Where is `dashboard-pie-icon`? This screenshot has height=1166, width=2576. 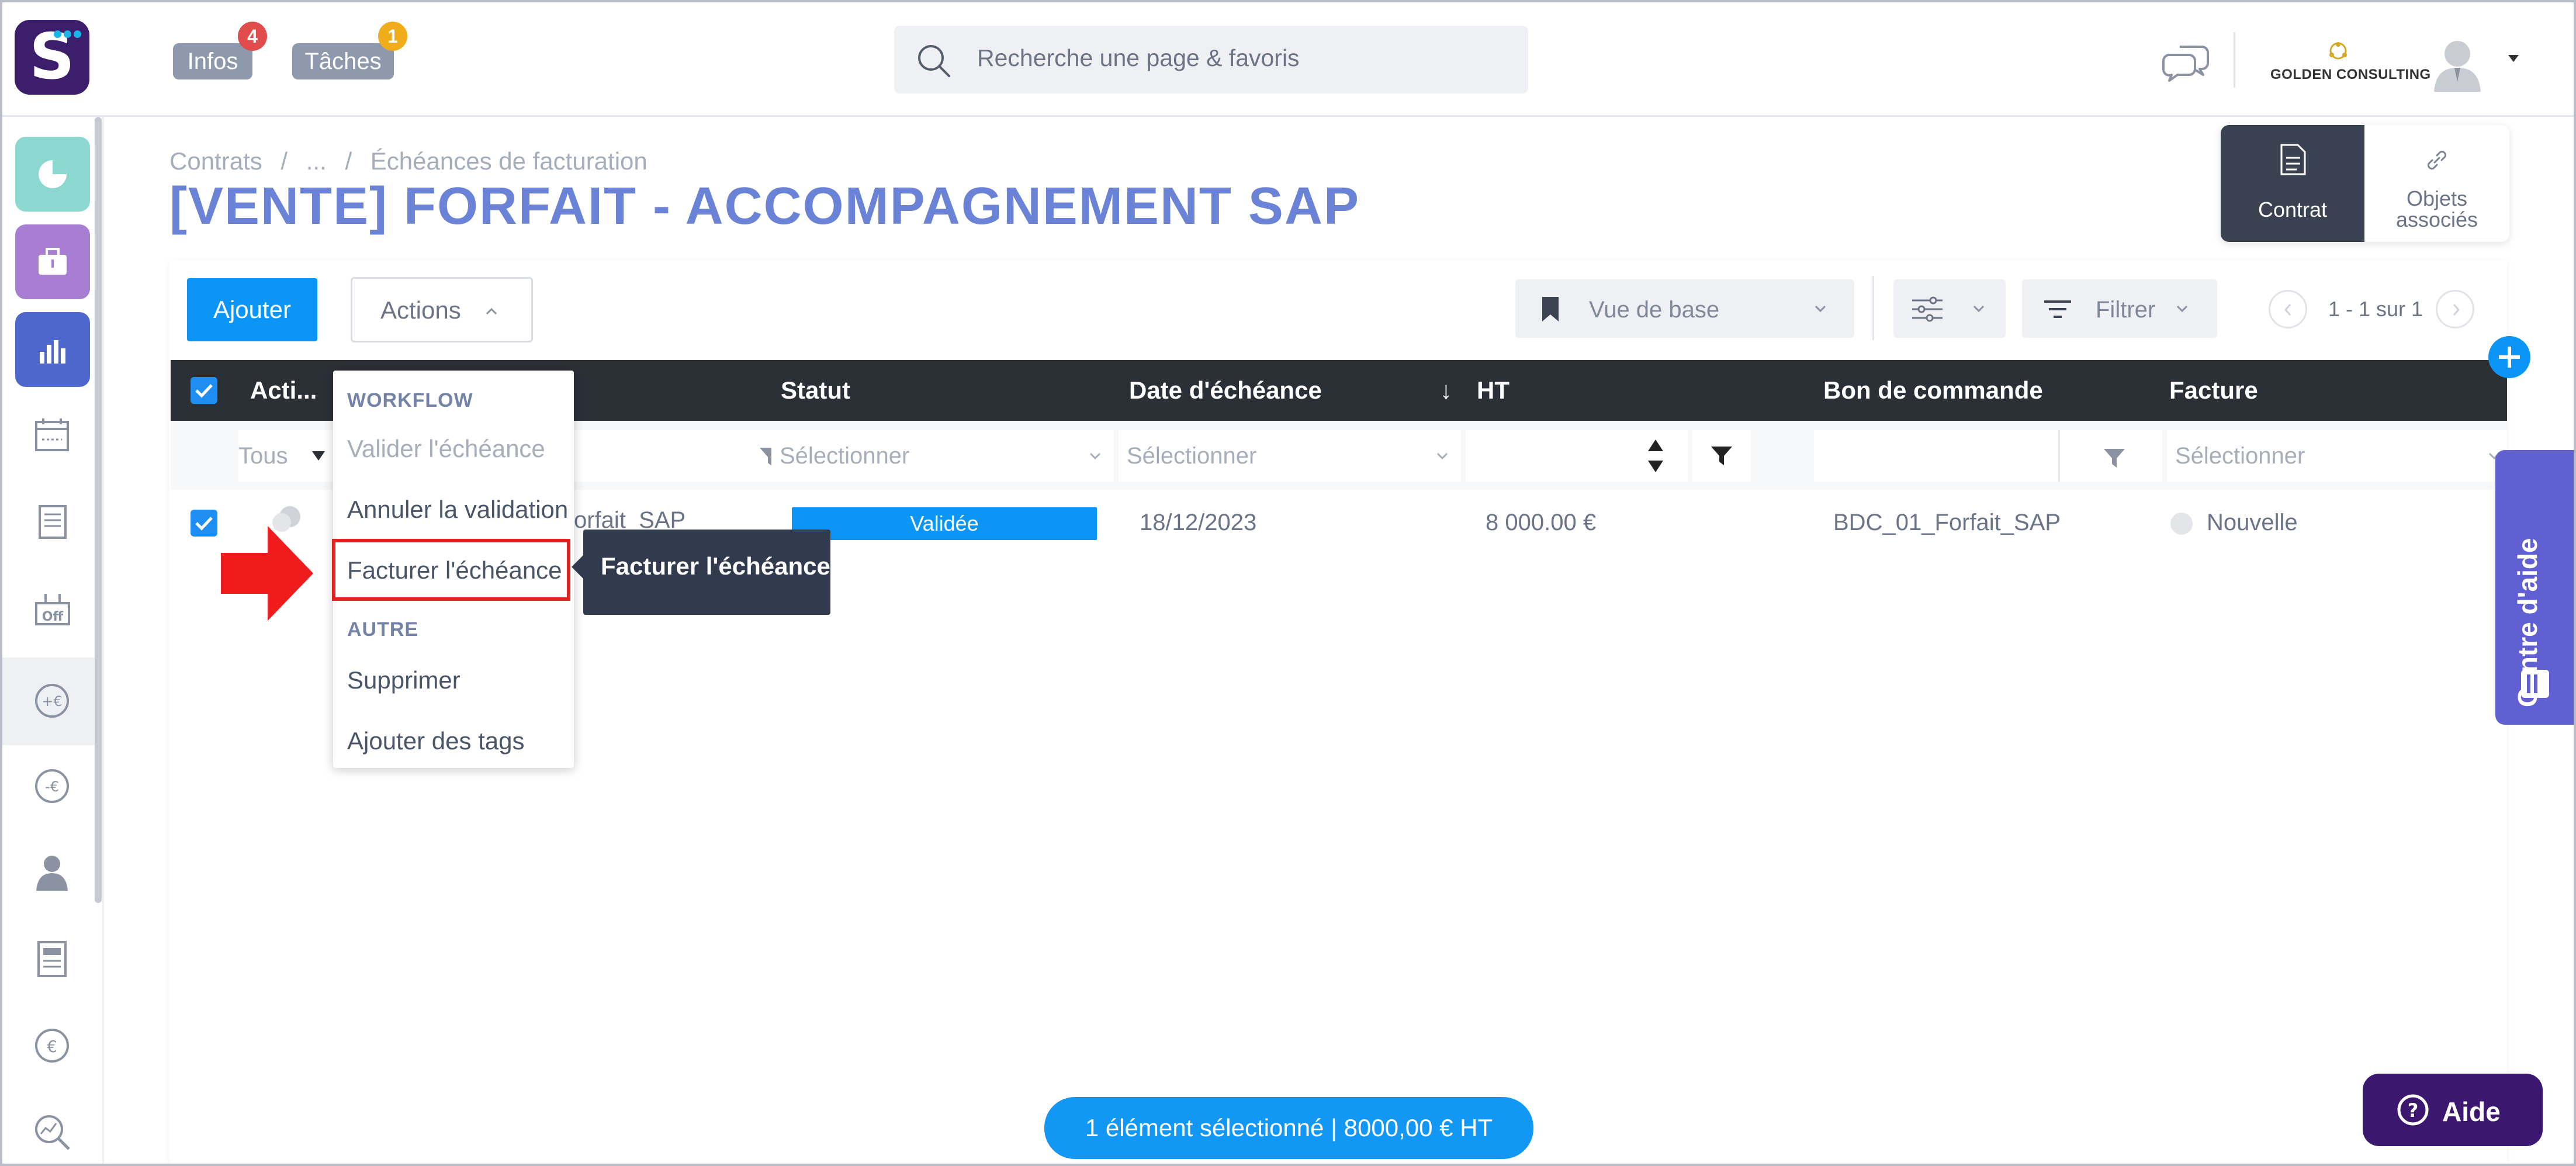 dashboard-pie-icon is located at coordinates (53, 174).